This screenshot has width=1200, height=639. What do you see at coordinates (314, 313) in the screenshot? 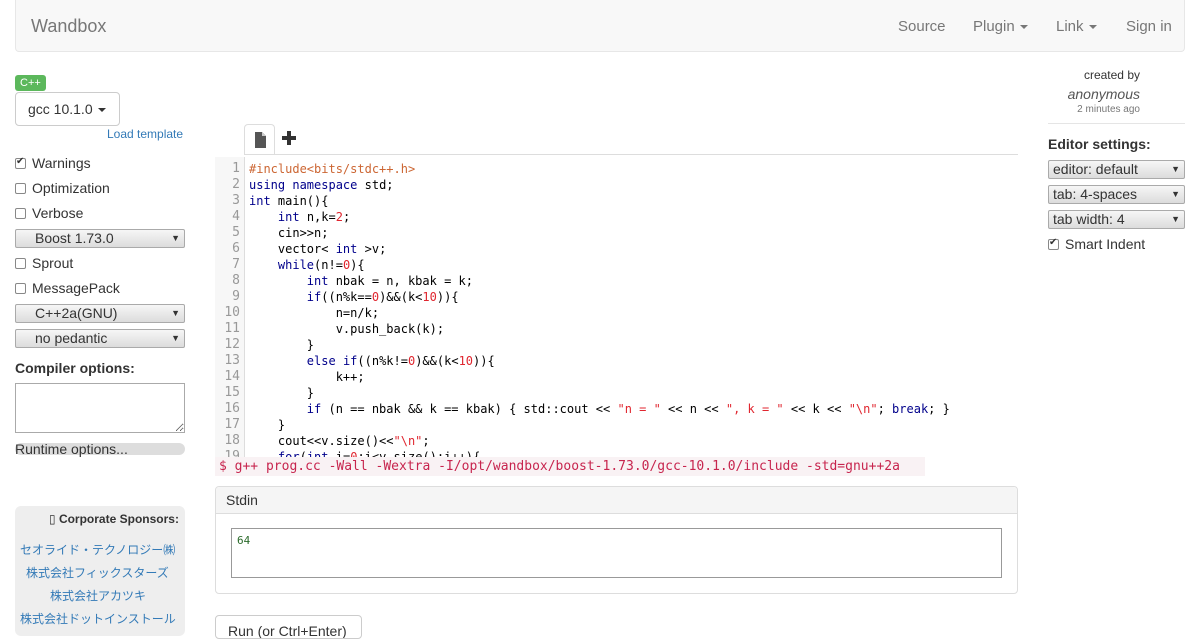
I see `code-line: n=n/k;` at bounding box center [314, 313].